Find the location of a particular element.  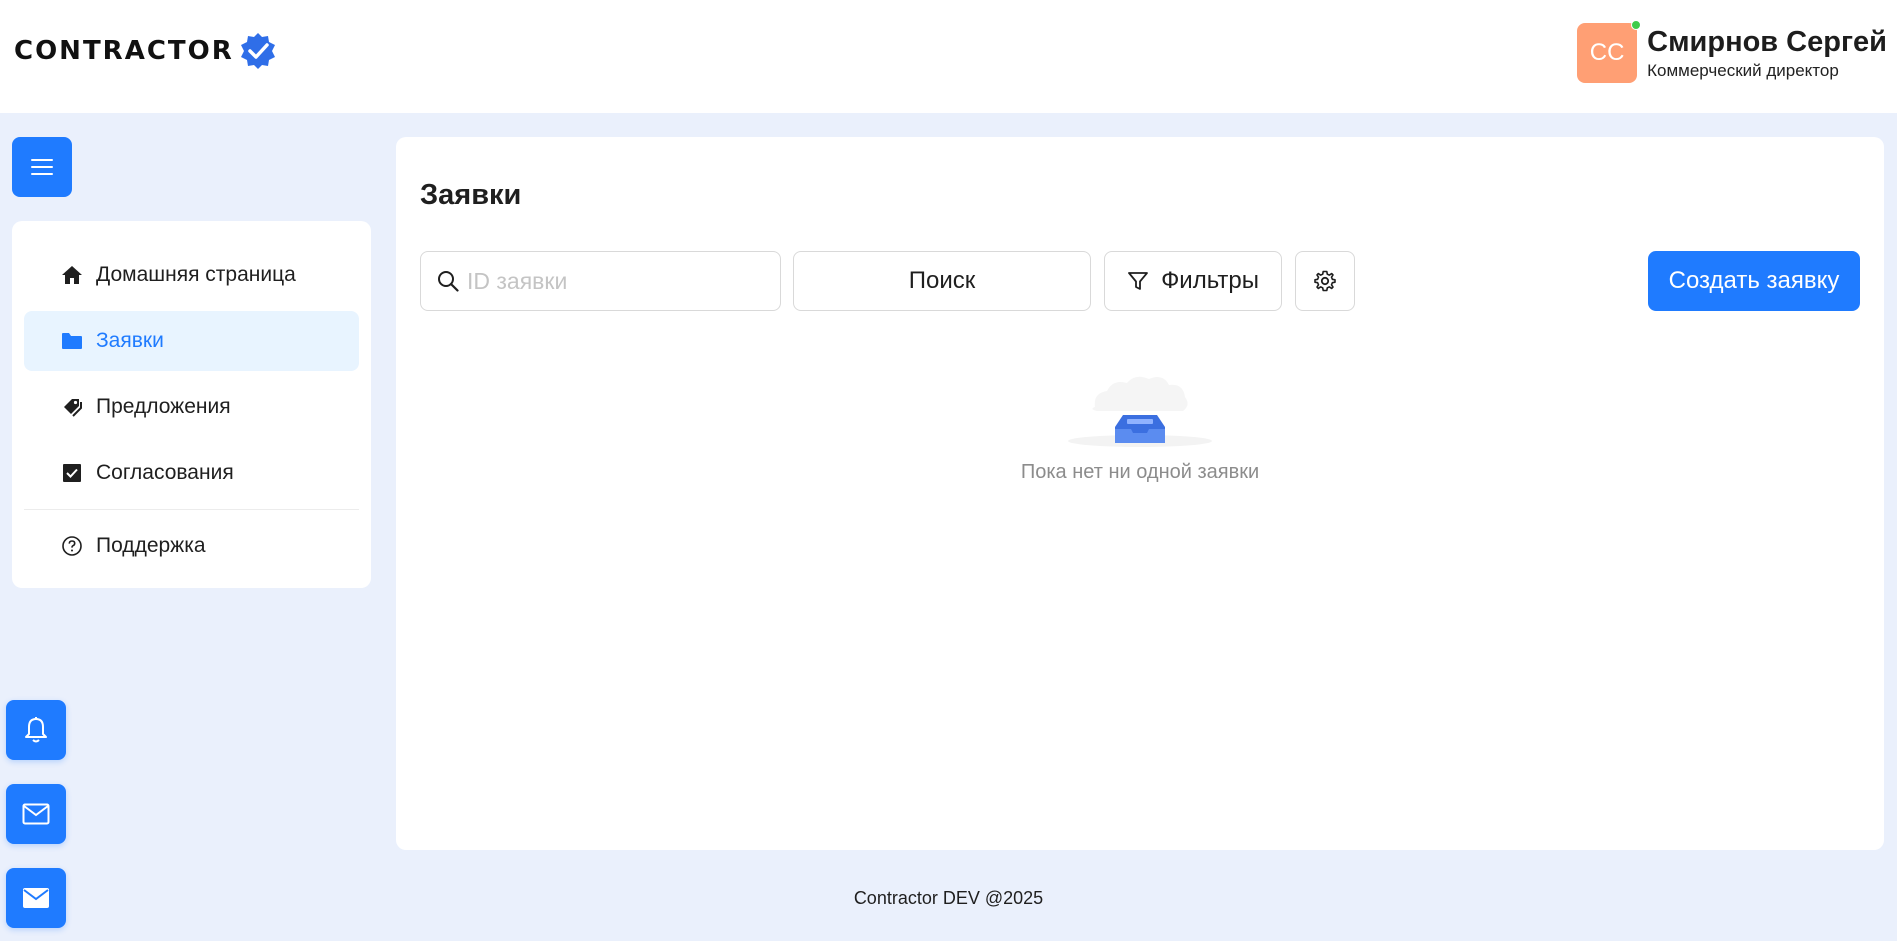

sidebar-item-label: Поддержка is located at coordinates (151, 545).